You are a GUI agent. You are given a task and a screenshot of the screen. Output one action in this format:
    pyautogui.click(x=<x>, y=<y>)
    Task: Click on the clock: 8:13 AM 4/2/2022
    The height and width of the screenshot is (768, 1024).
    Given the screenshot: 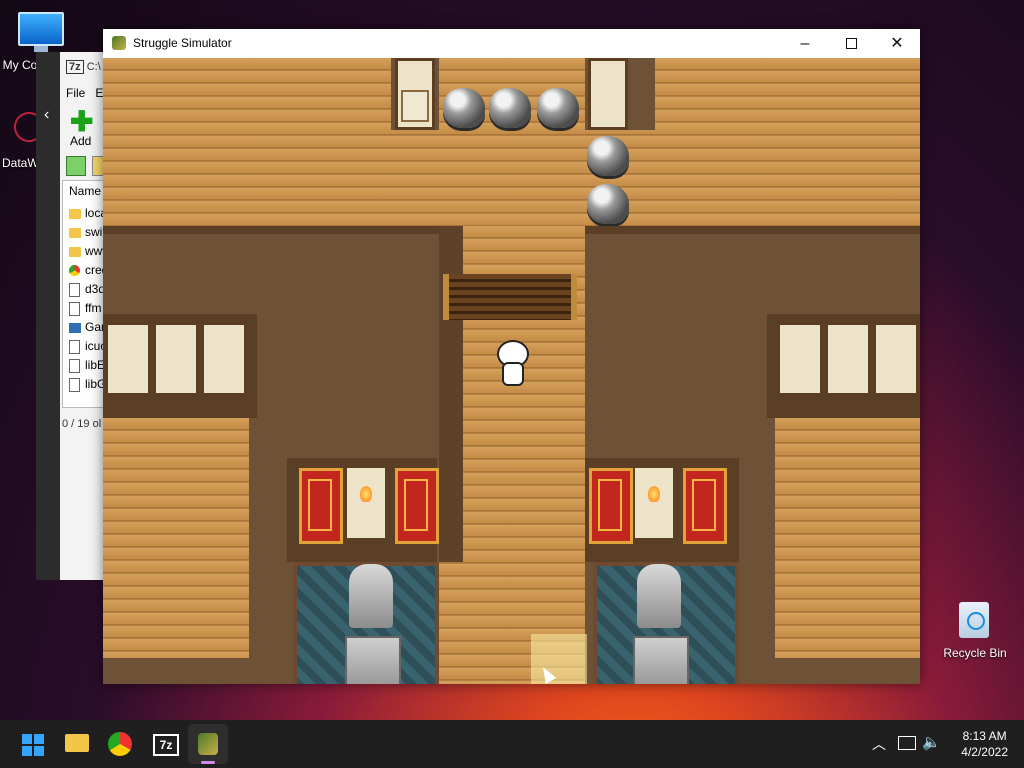 What is the action you would take?
    pyautogui.click(x=984, y=744)
    